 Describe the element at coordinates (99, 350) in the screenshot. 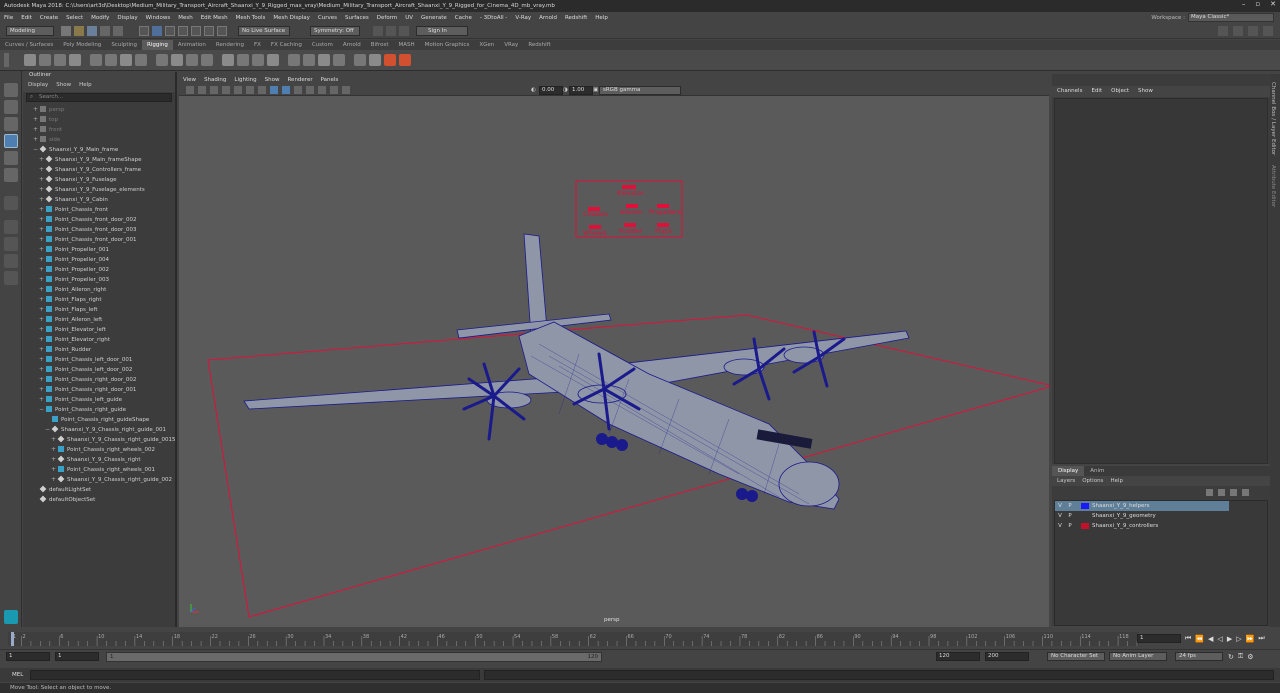

I see `outliner-item: + Point_Rudder` at that location.